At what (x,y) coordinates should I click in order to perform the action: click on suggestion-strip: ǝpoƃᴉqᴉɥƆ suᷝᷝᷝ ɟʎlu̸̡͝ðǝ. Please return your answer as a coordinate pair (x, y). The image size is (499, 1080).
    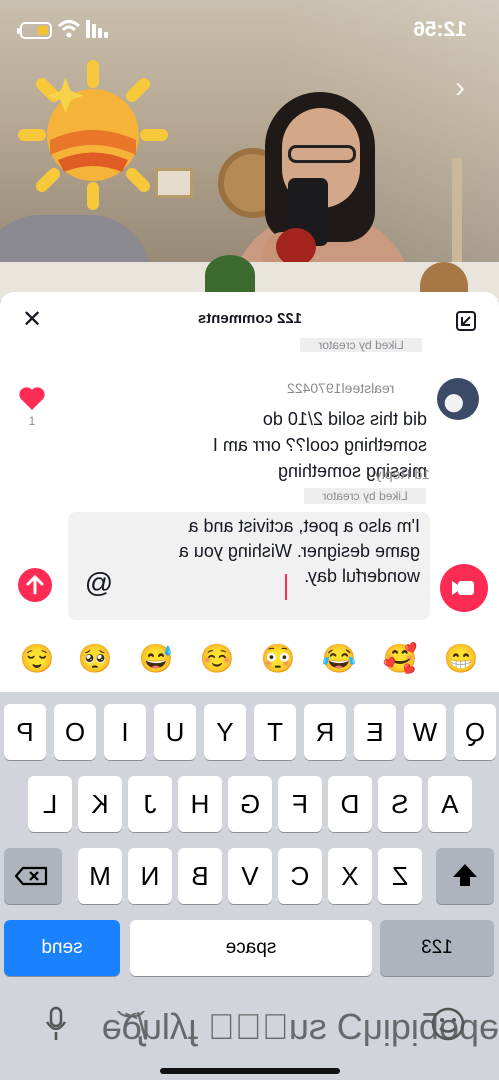
    Looking at the image, I should click on (249, 1030).